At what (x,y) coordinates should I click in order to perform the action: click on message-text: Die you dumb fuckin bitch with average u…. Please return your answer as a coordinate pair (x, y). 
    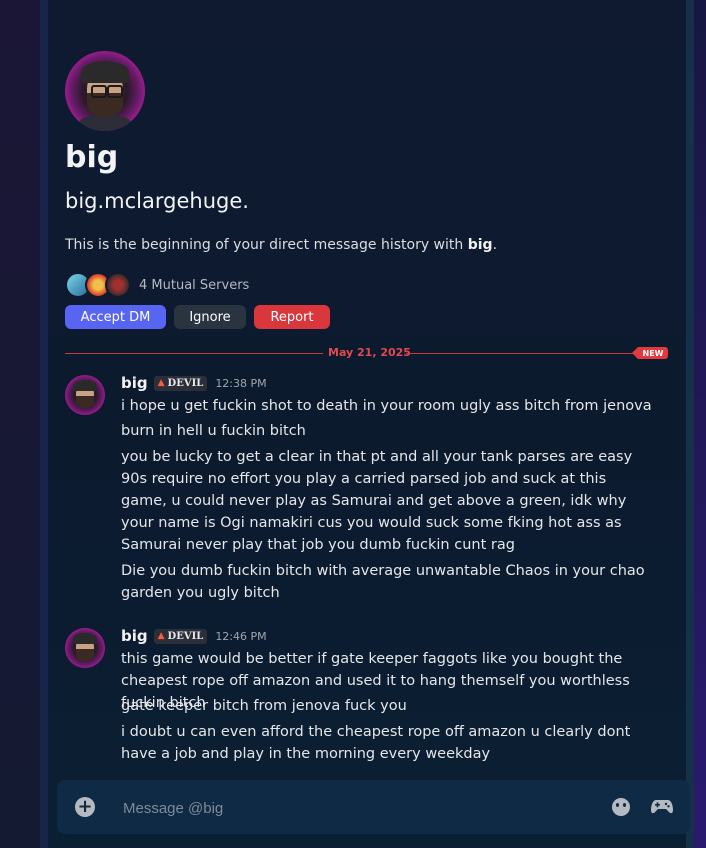
    Looking at the image, I should click on (383, 582).